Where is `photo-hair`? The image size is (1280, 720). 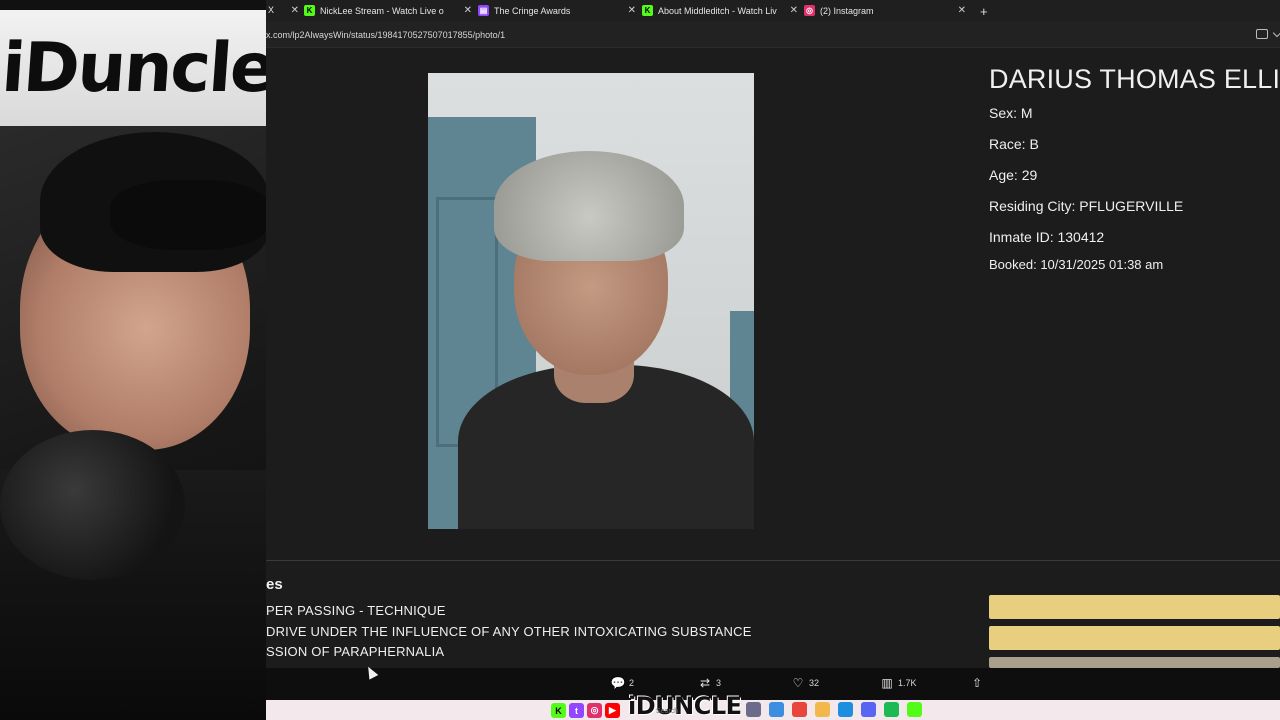 photo-hair is located at coordinates (589, 206).